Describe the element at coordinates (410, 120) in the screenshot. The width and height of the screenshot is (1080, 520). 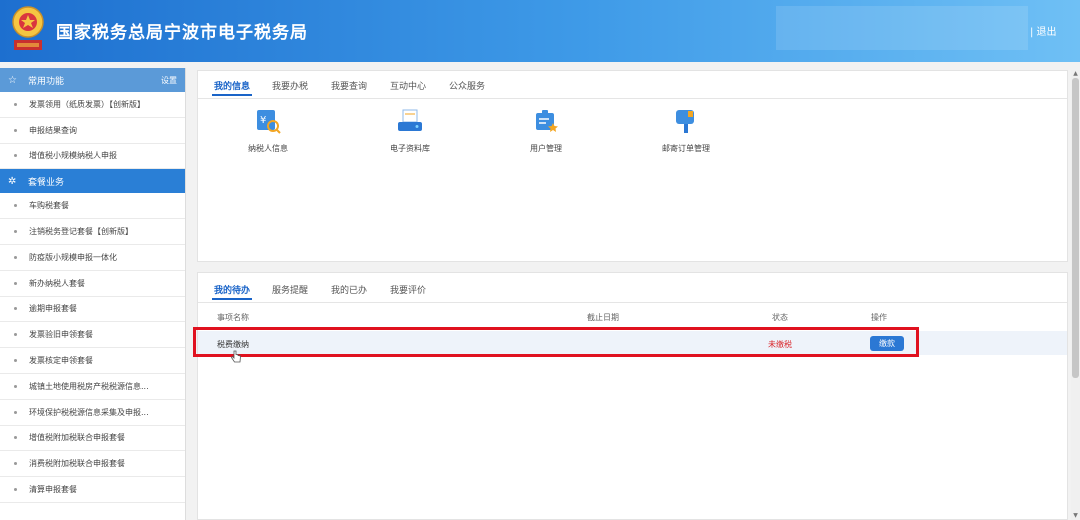
I see `e-library-icon` at that location.